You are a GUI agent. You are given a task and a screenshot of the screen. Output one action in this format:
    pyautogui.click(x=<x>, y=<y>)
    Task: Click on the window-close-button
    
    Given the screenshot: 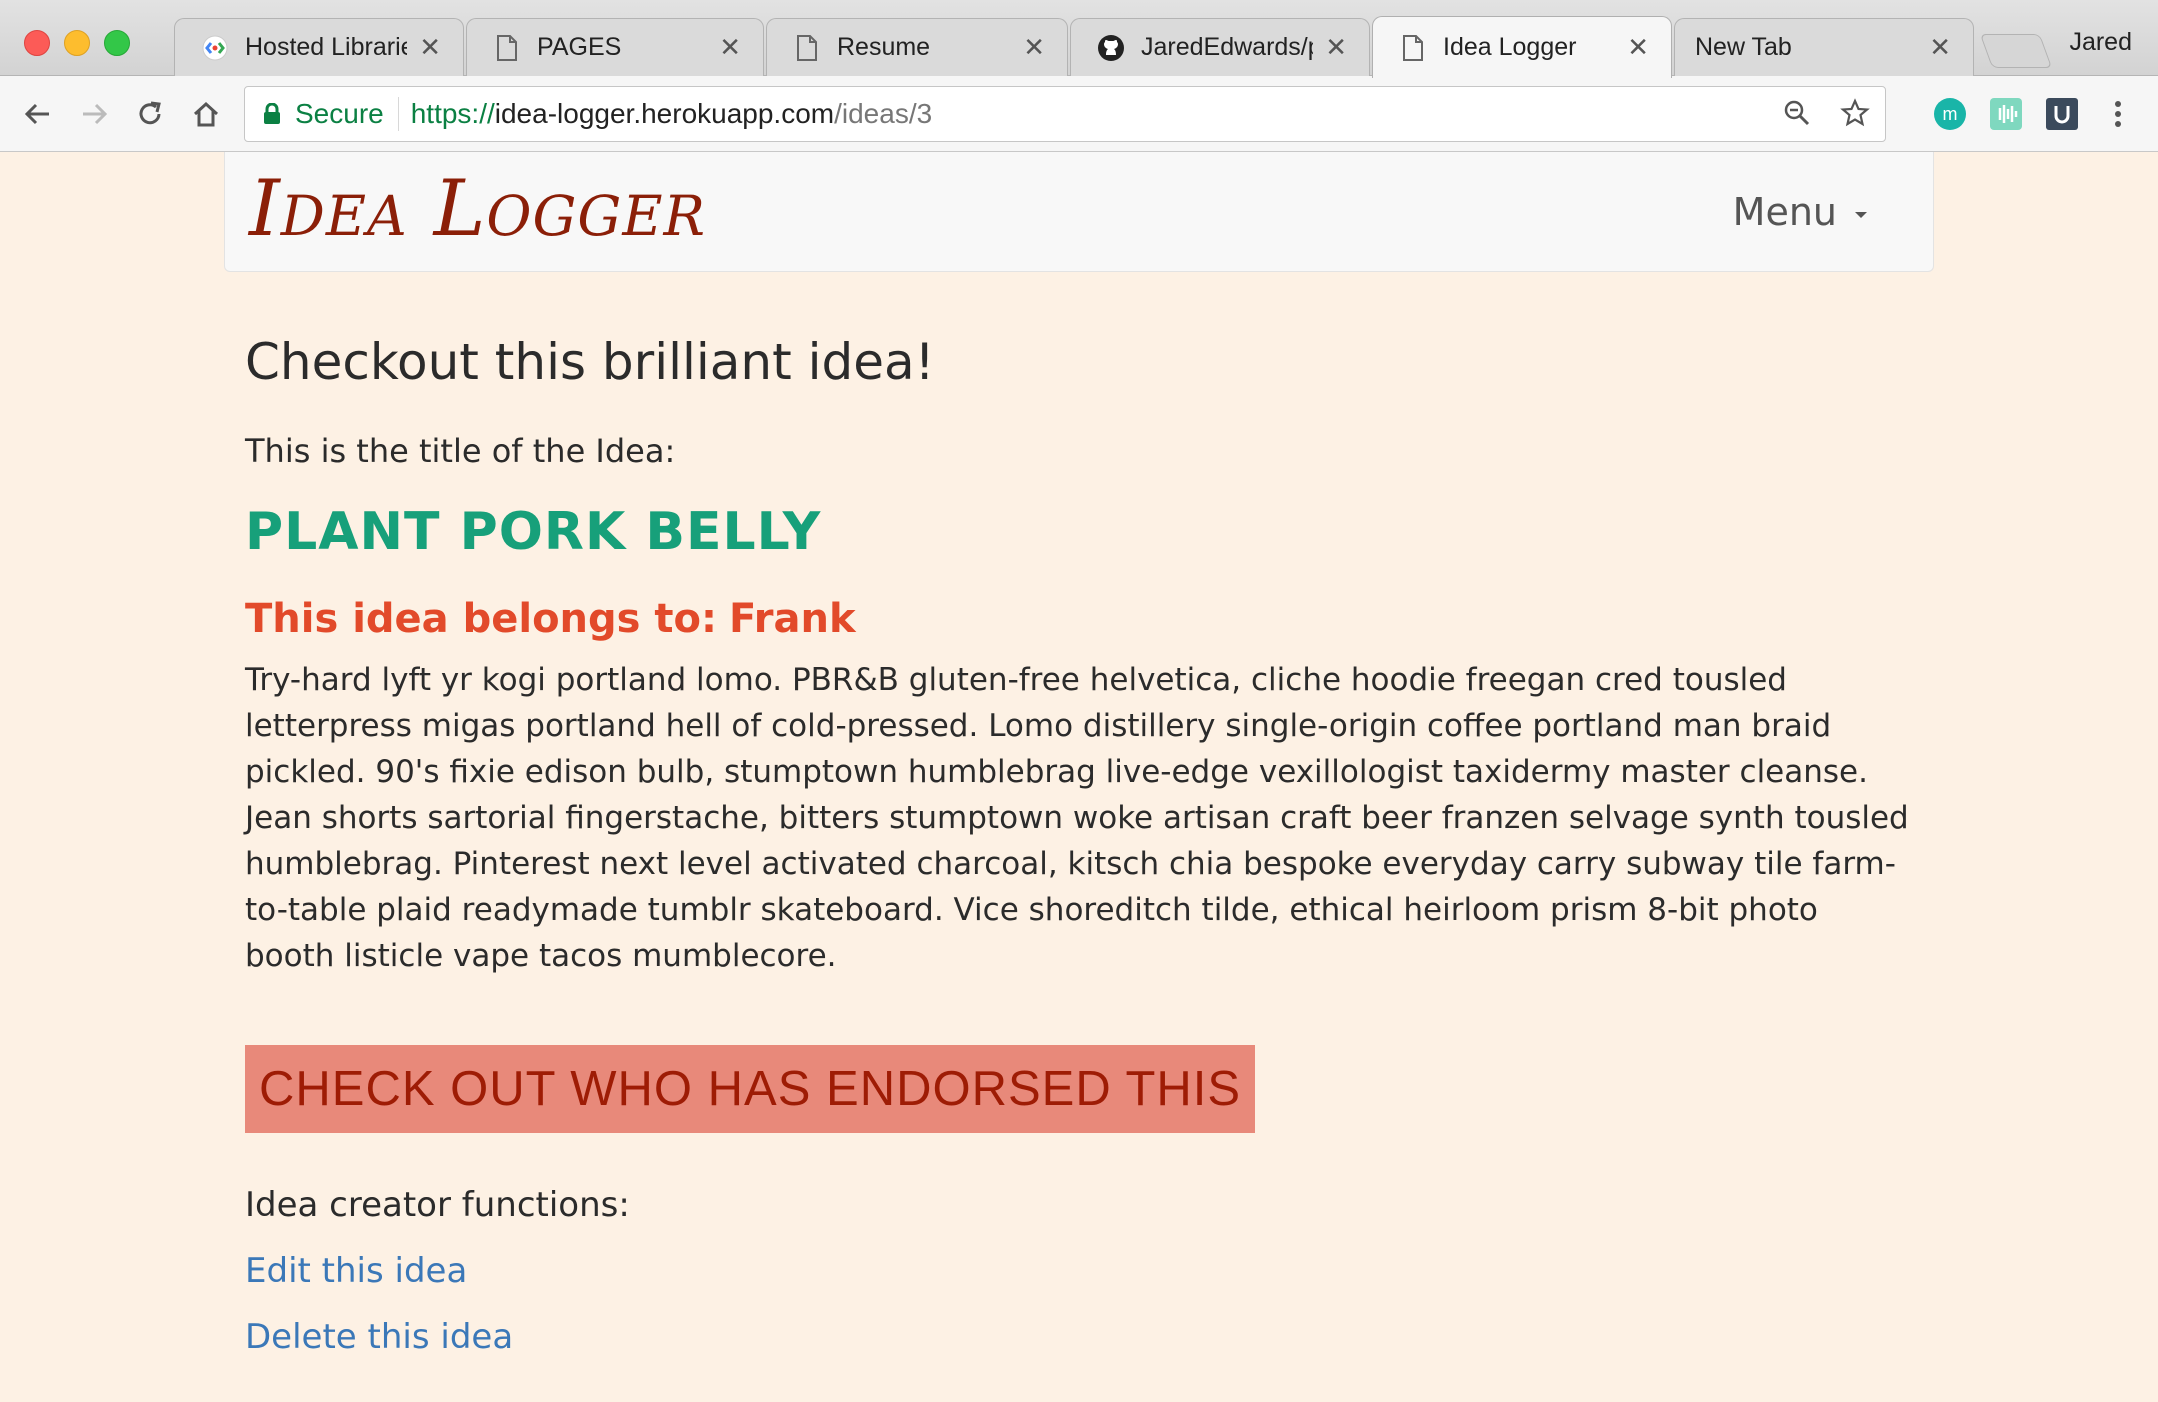 What is the action you would take?
    pyautogui.click(x=37, y=43)
    